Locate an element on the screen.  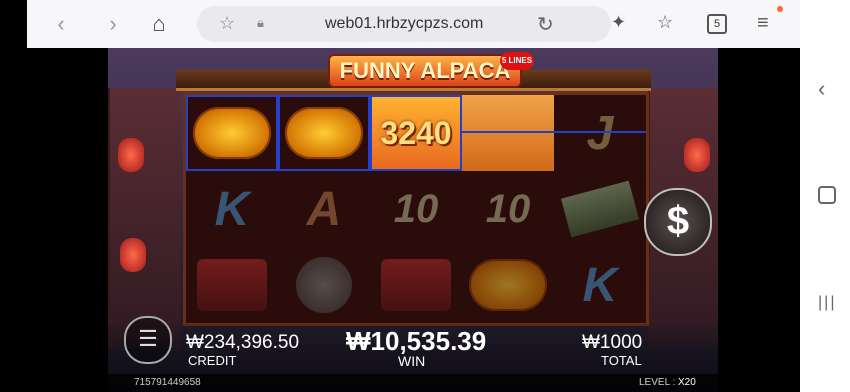
level-label: LEVEL : is located at coordinates (657, 382).